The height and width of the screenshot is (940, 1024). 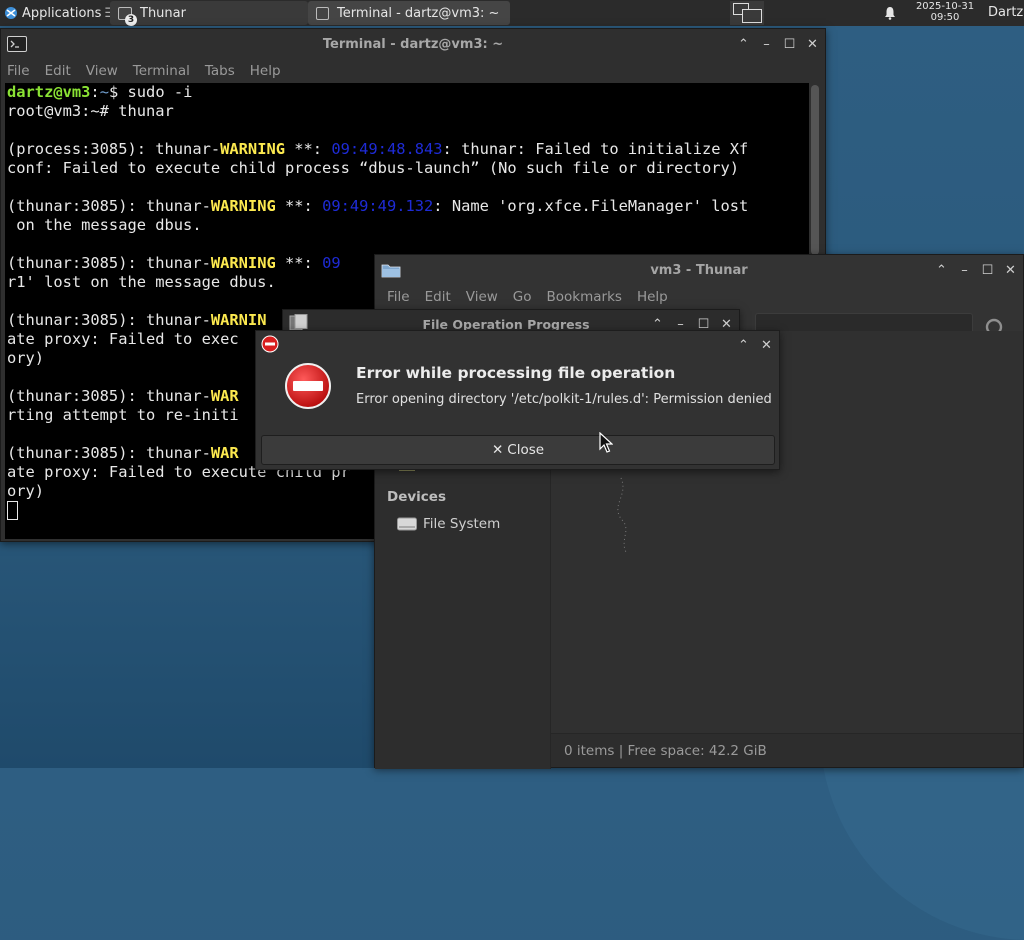 What do you see at coordinates (100, 92) in the screenshot?
I see `terminal-line: dartz@vm3:~$ sudo -i` at bounding box center [100, 92].